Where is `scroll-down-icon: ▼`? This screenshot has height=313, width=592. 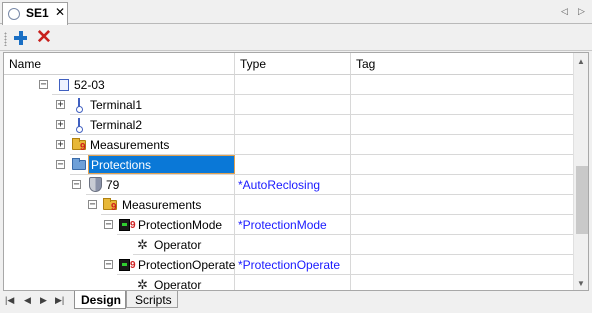
scroll-down-icon: ▼ is located at coordinates (581, 283).